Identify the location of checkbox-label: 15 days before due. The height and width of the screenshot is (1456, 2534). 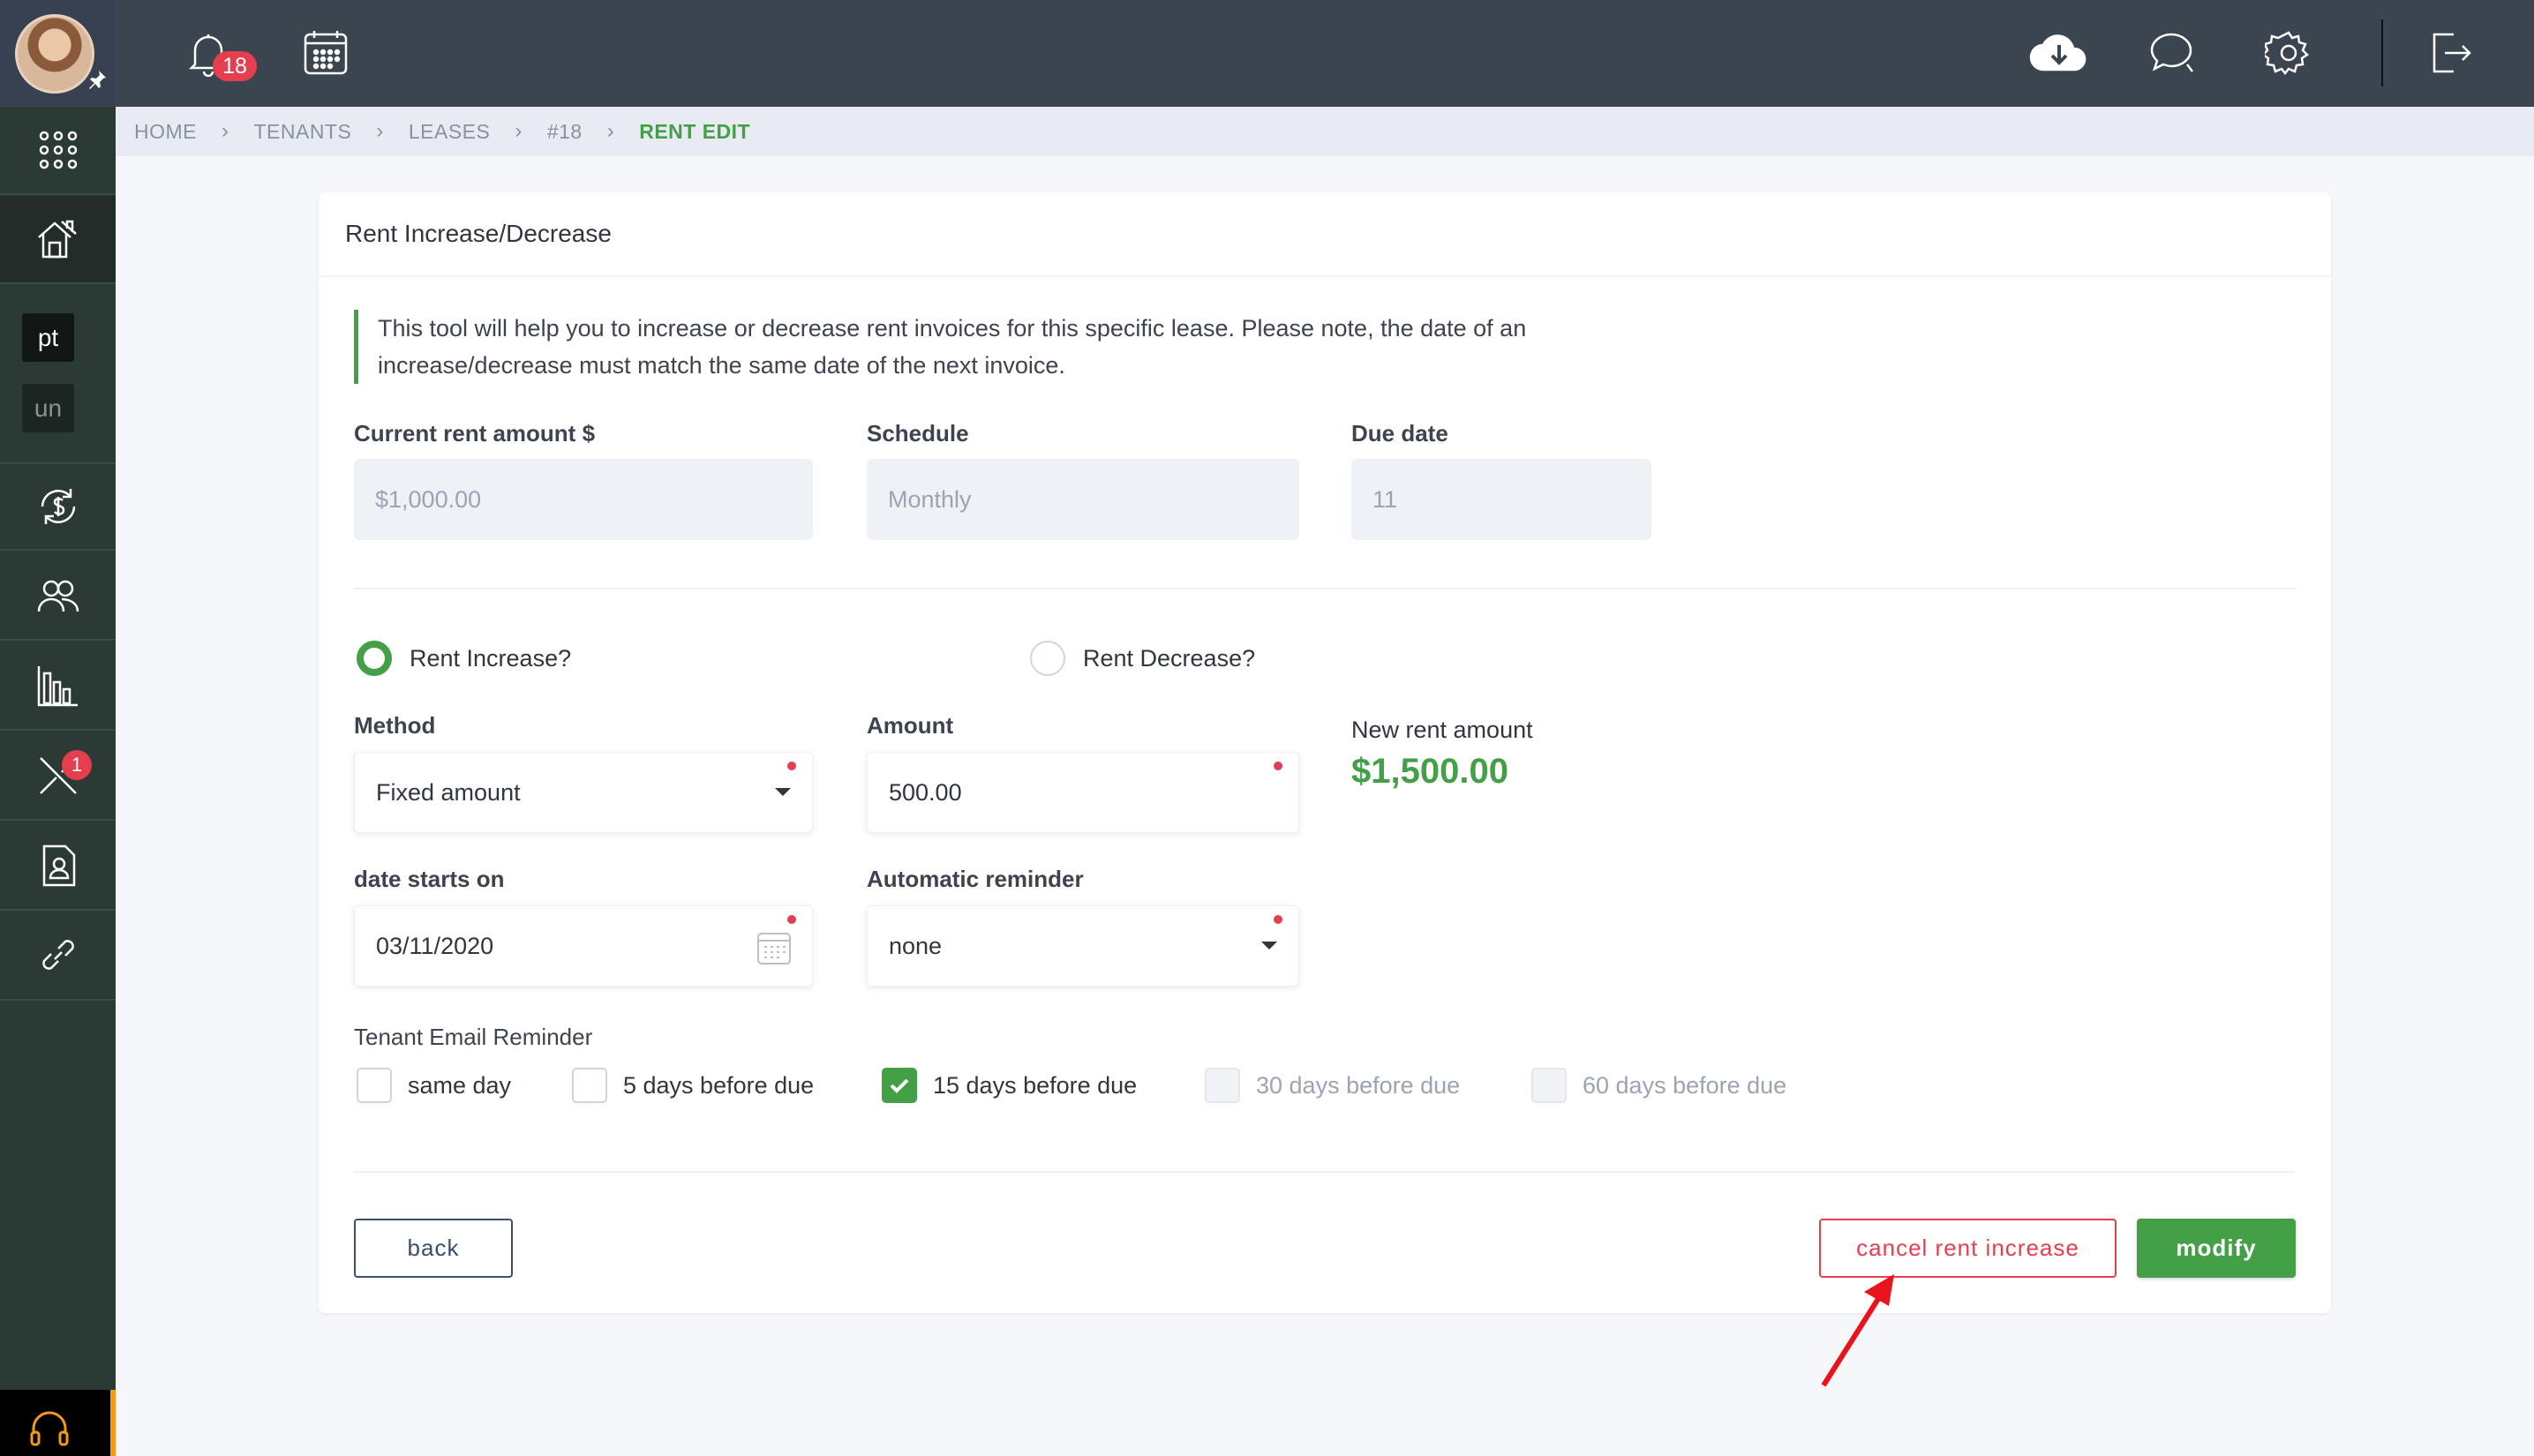
(1035, 1085).